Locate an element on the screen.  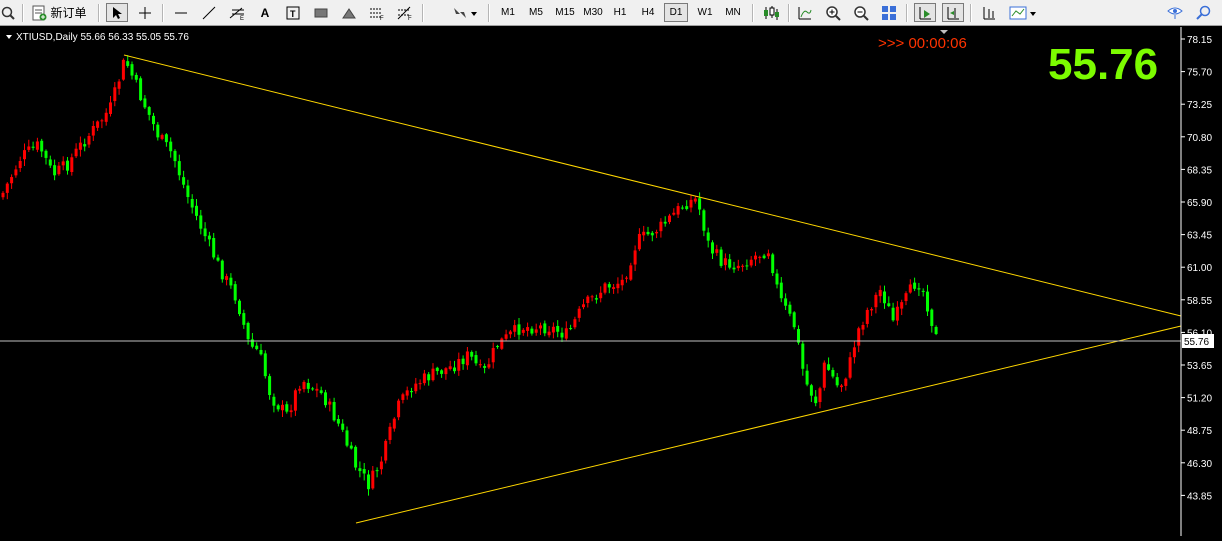
timeframe-m15: M15 is located at coordinates (565, 12).